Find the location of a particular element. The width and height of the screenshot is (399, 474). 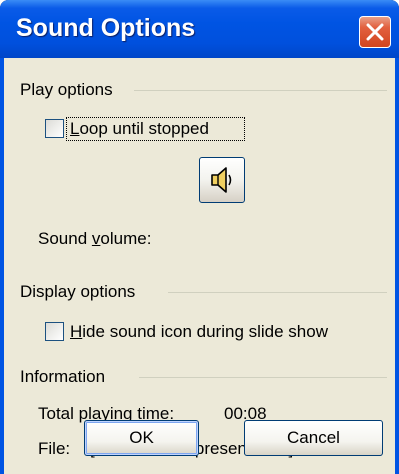

sound-volume-button is located at coordinates (222, 180).